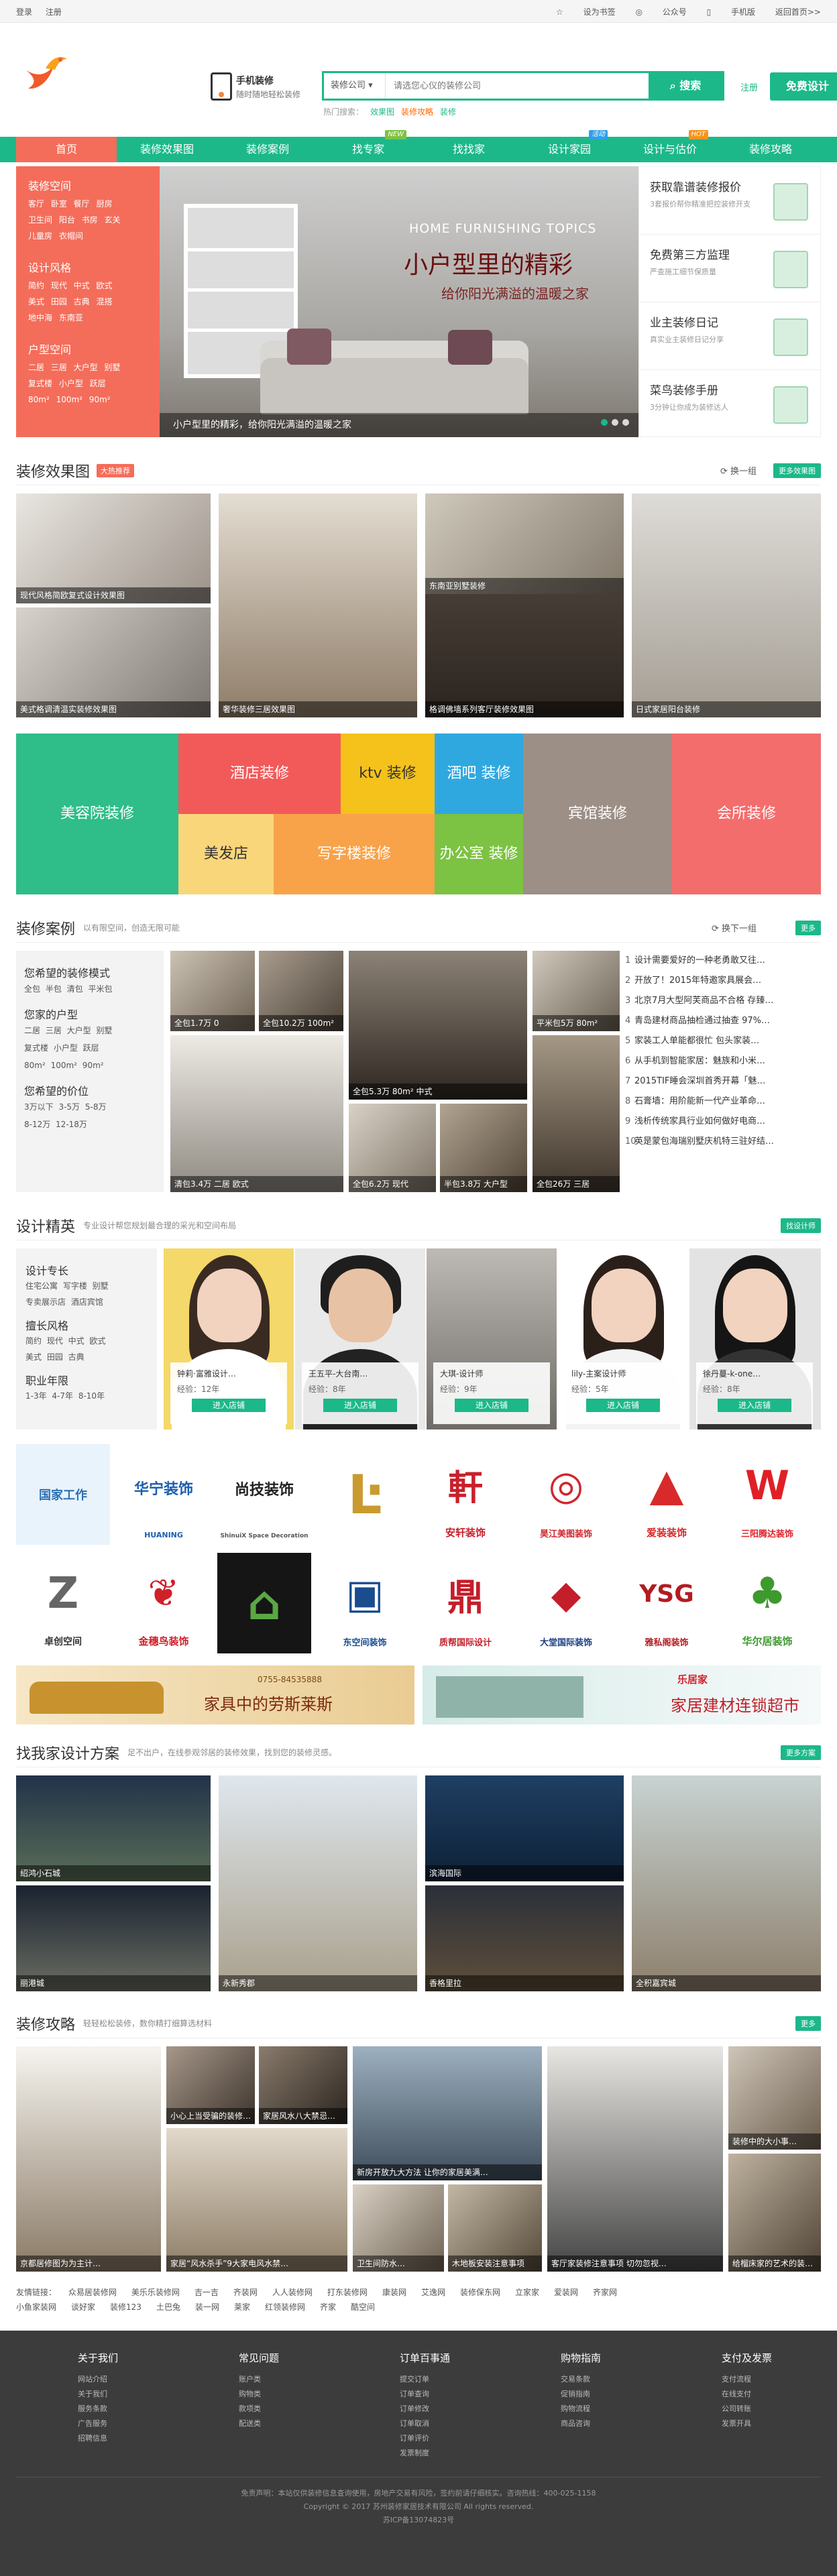 The width and height of the screenshot is (837, 2576). I want to click on brand-logo: ▲ 爱装装饰, so click(667, 1494).